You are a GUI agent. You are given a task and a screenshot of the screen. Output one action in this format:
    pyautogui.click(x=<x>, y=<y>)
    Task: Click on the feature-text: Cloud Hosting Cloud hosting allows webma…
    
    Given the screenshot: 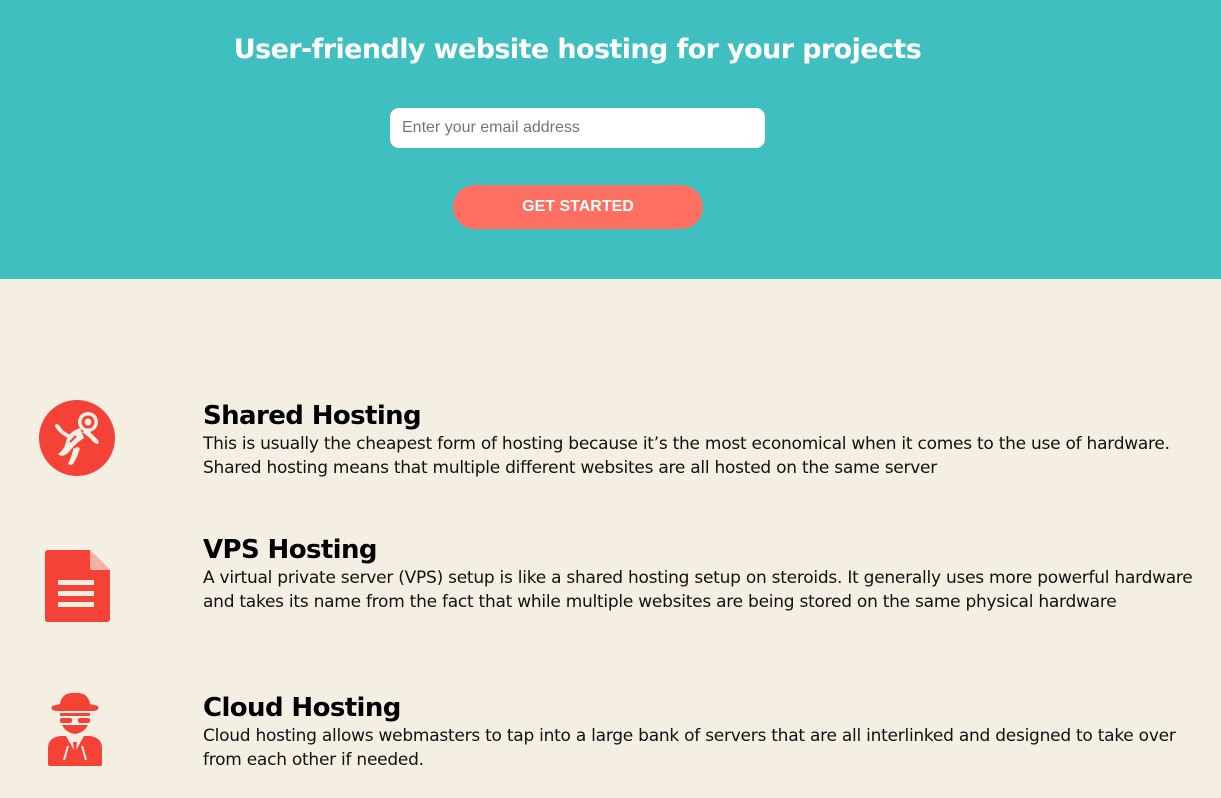 What is the action you would take?
    pyautogui.click(x=703, y=732)
    